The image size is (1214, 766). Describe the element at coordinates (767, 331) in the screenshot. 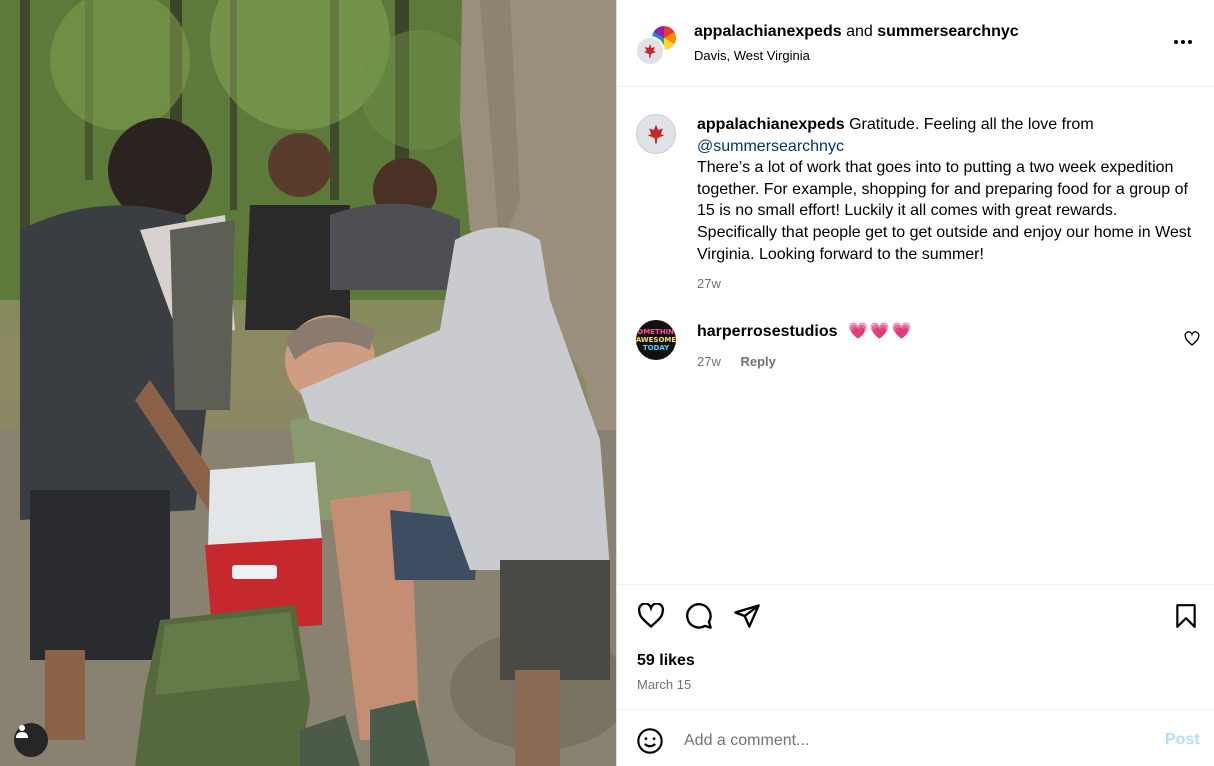

I see `comment-username: harperrosestudios` at that location.